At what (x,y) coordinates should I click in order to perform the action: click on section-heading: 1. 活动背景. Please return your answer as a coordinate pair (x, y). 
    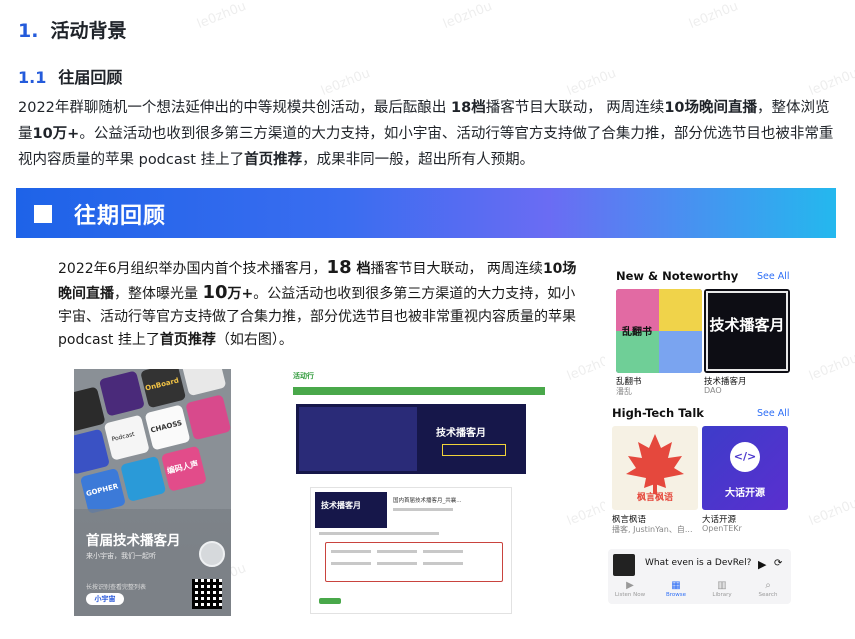
    Looking at the image, I should click on (72, 29).